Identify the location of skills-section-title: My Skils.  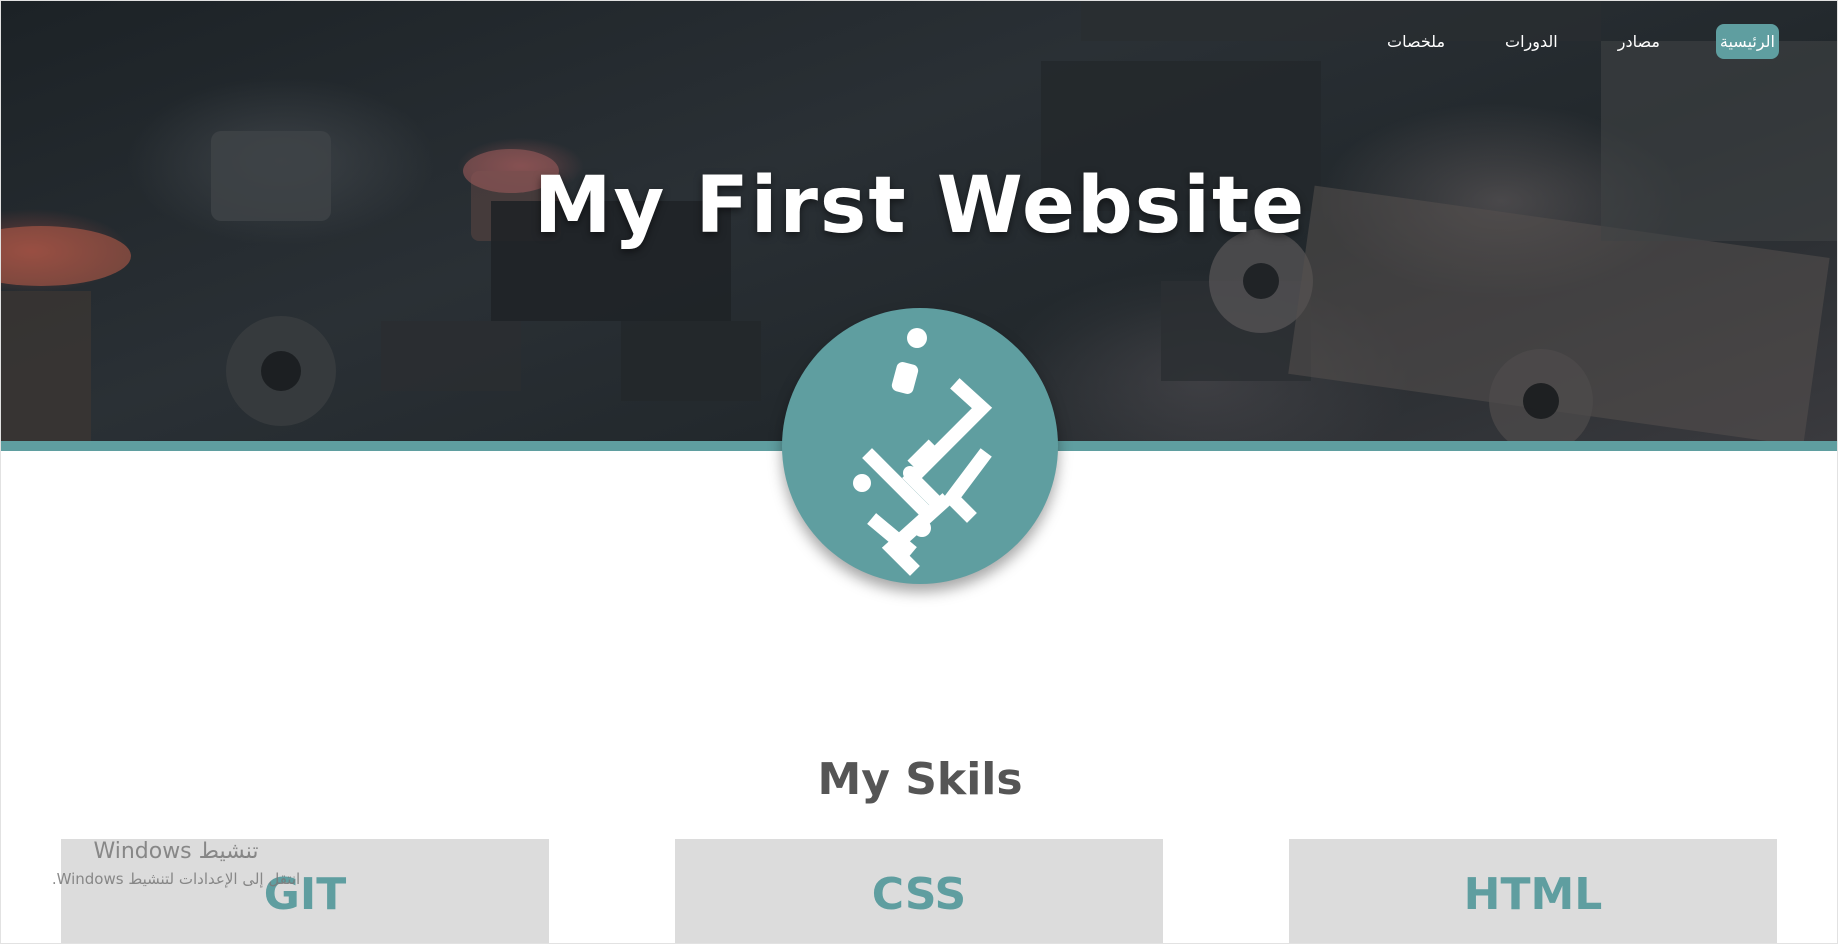
(920, 779).